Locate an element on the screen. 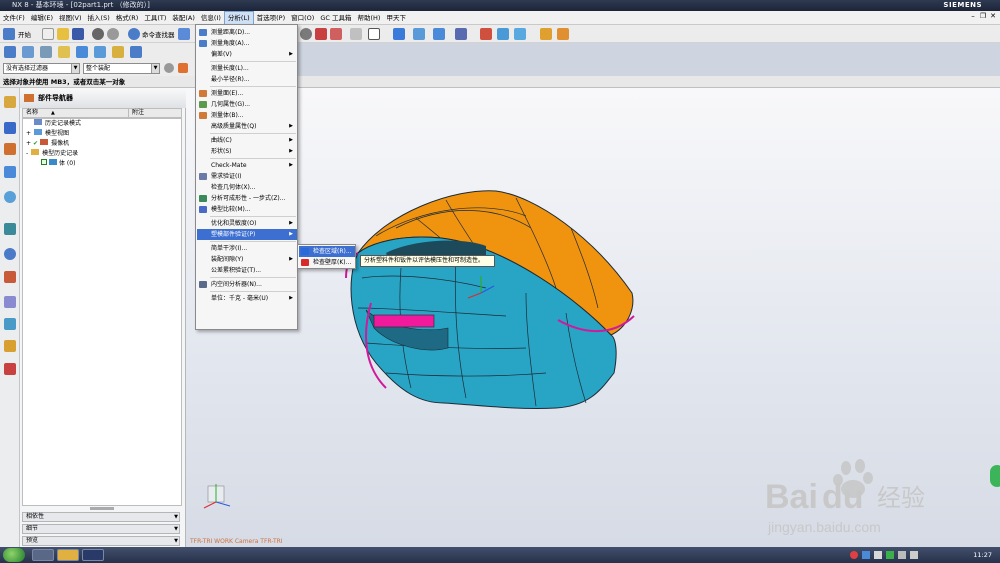 This screenshot has height=563, width=1000. undo-icon is located at coordinates (98, 34).